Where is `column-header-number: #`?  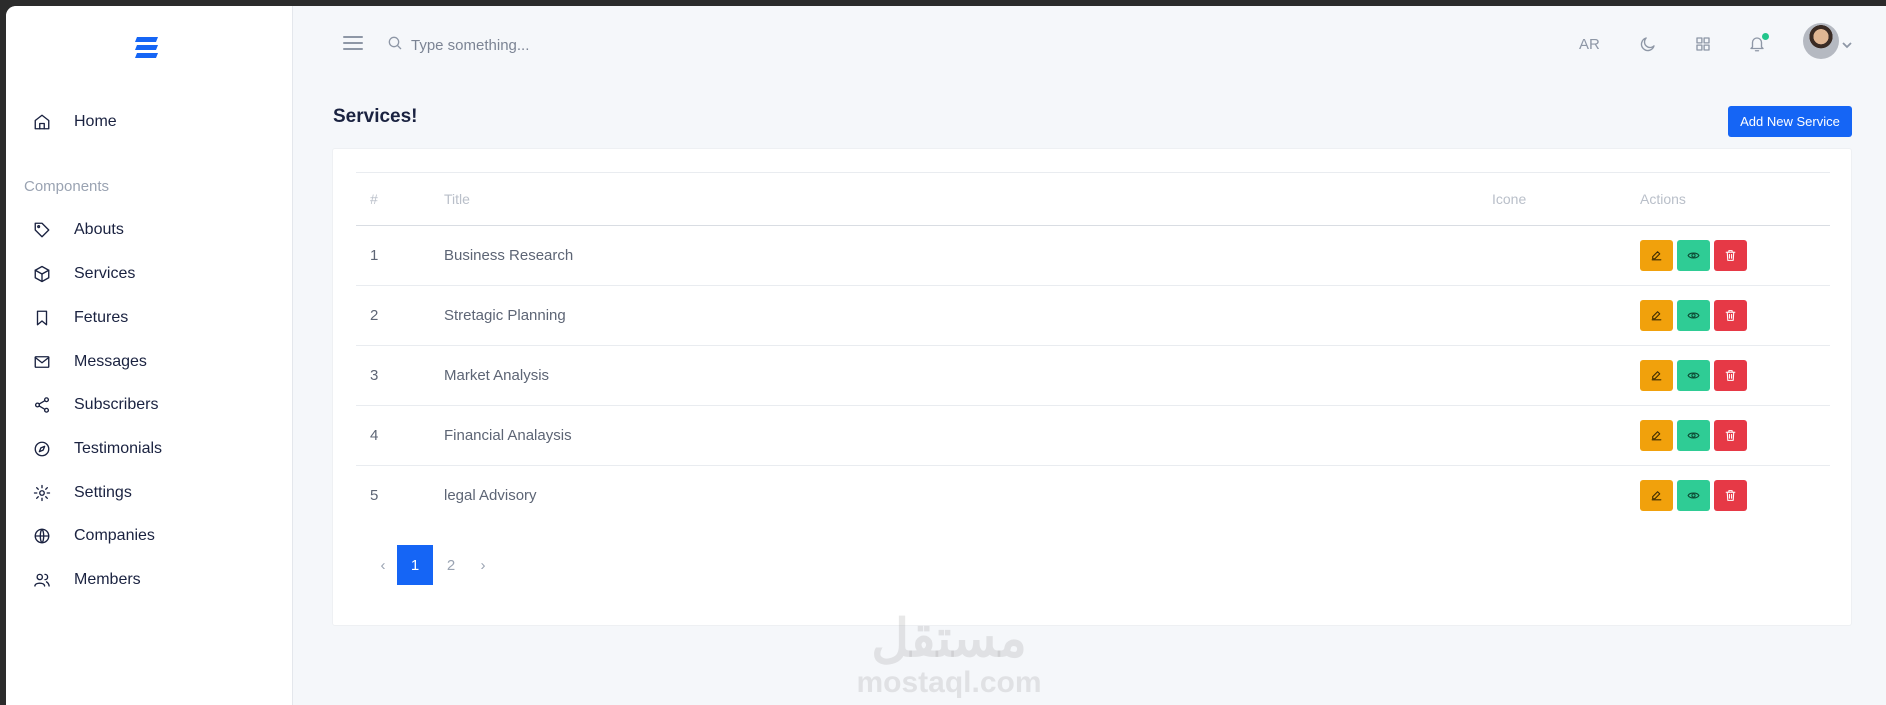 column-header-number: # is located at coordinates (393, 199).